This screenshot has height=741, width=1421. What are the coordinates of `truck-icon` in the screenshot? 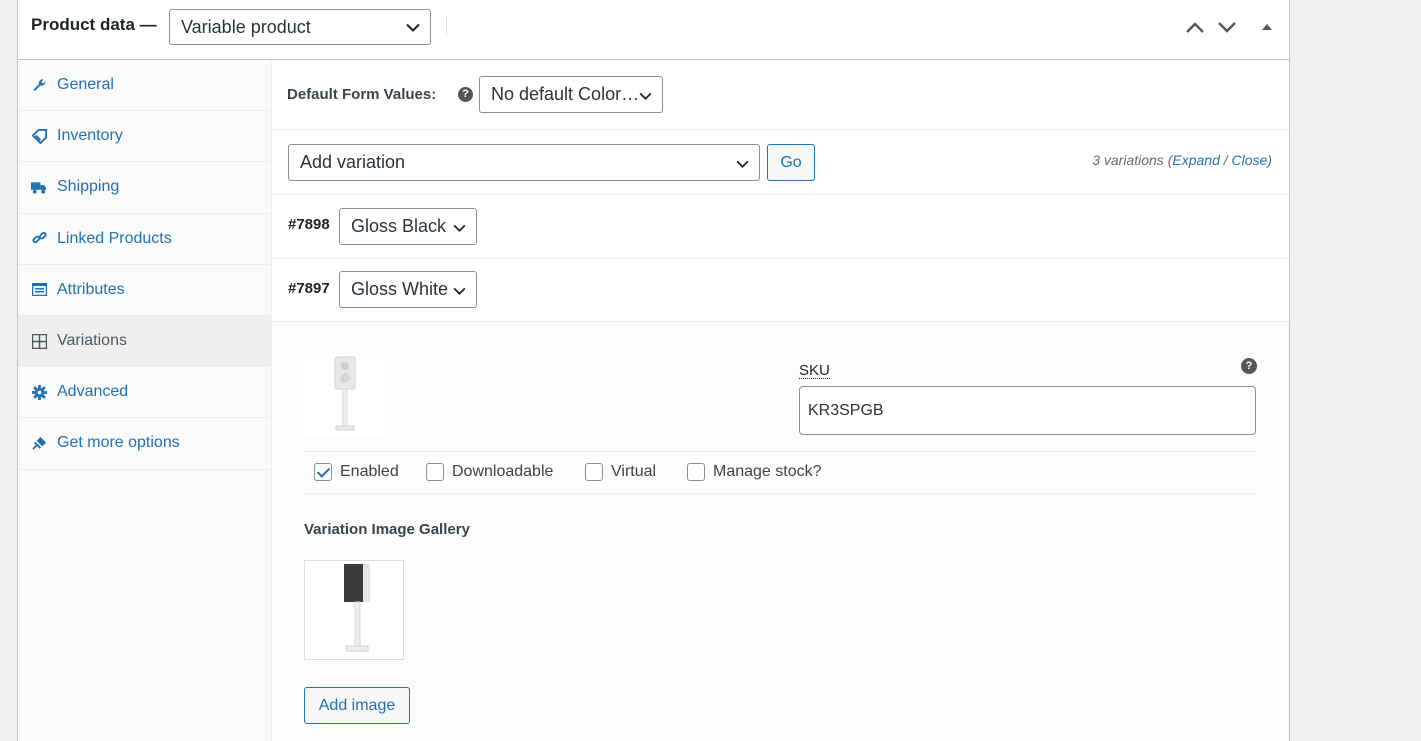 It's located at (39, 187).